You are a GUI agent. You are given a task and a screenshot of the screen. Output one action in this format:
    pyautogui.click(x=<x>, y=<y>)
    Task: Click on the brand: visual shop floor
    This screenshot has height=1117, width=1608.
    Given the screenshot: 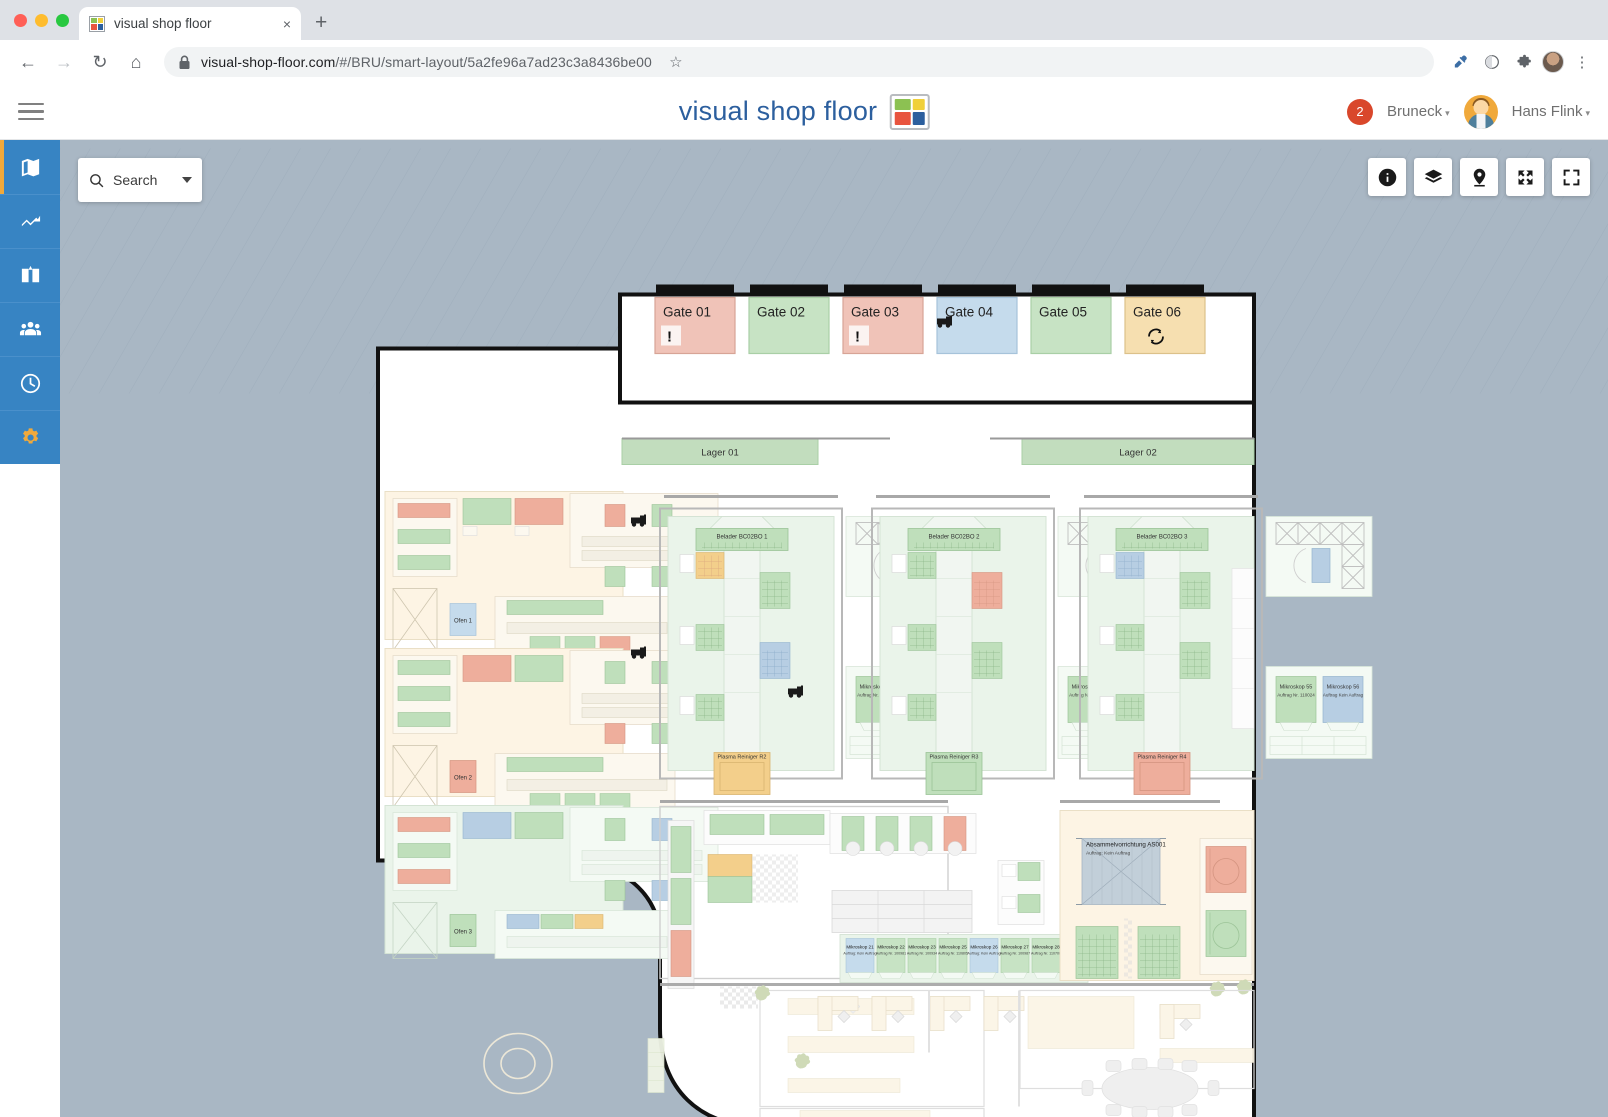 What is the action you would take?
    pyautogui.click(x=804, y=111)
    